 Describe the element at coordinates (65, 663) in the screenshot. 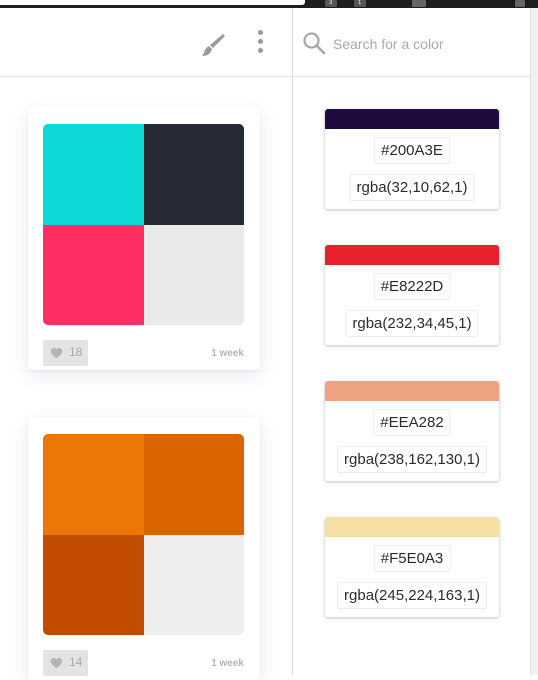

I see `like-button: 14` at that location.